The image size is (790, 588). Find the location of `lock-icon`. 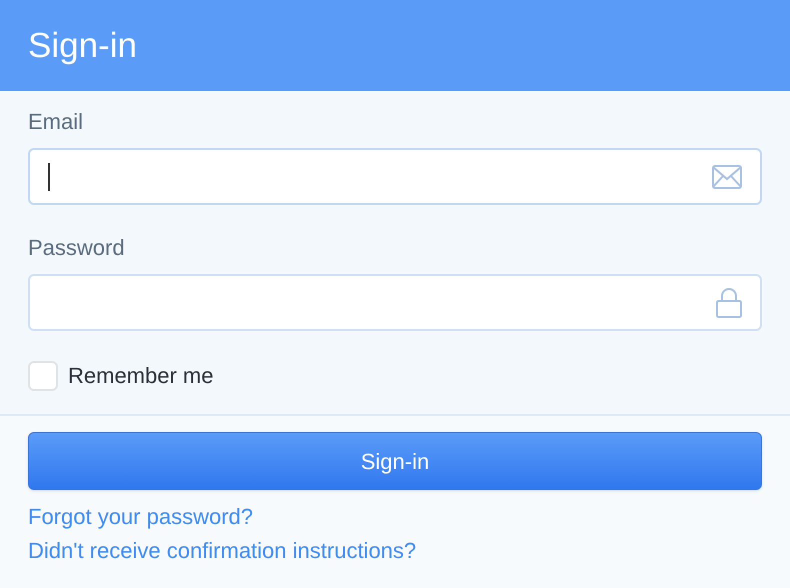

lock-icon is located at coordinates (729, 303).